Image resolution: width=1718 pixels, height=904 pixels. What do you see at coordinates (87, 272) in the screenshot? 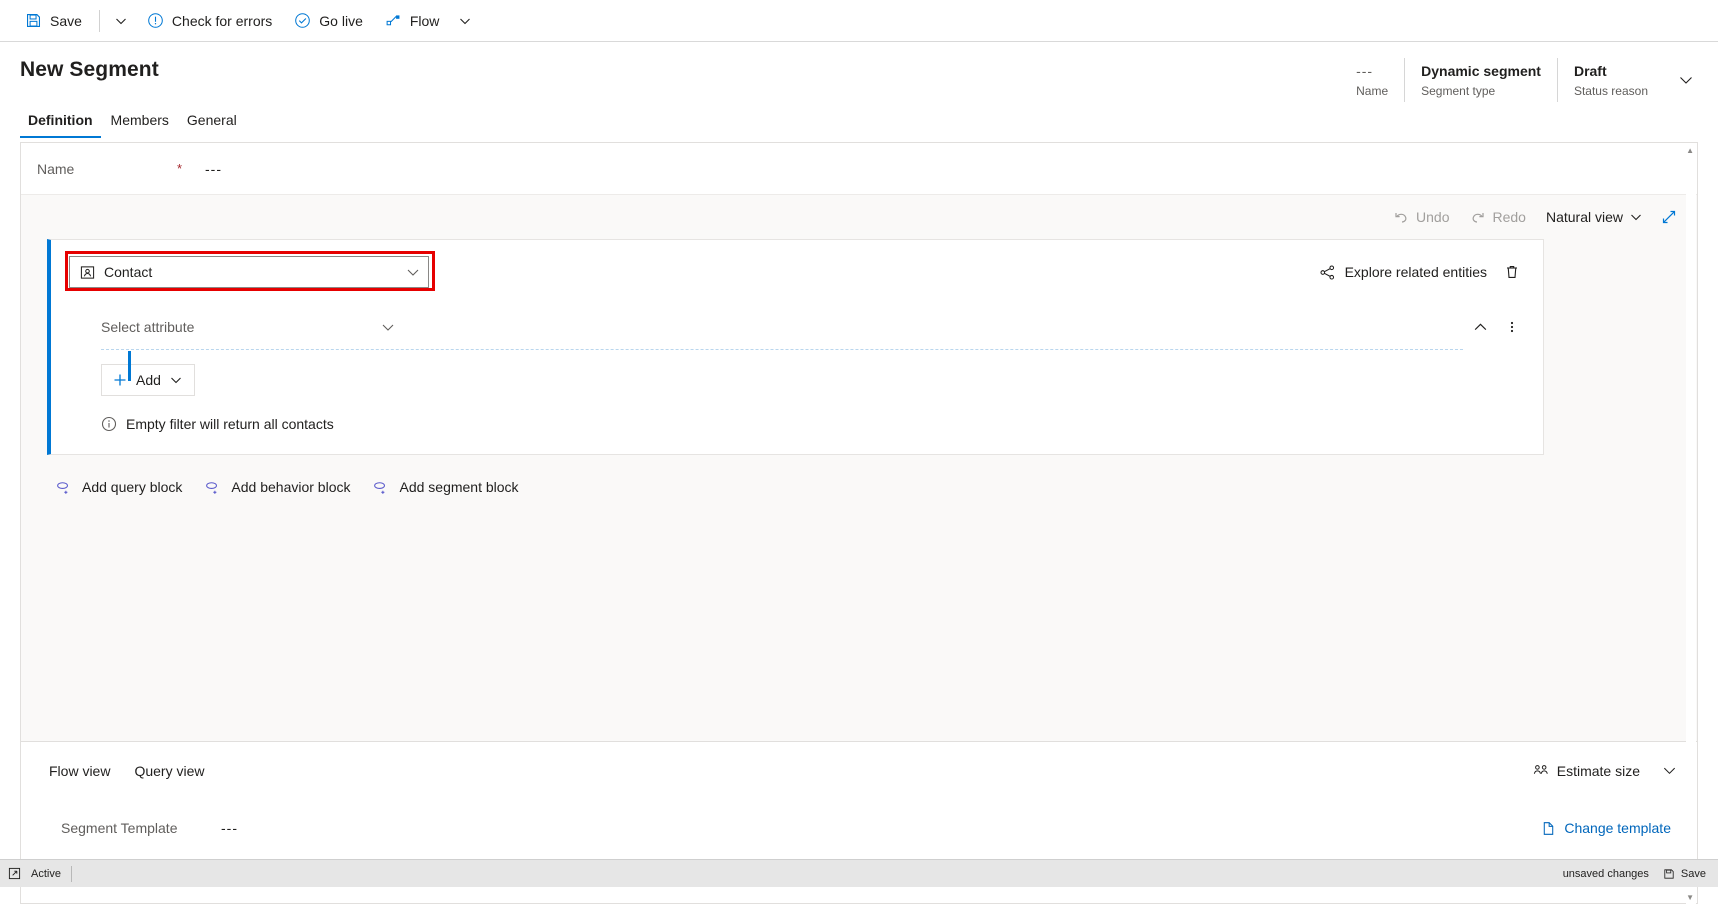
I see `contact-entity-icon` at bounding box center [87, 272].